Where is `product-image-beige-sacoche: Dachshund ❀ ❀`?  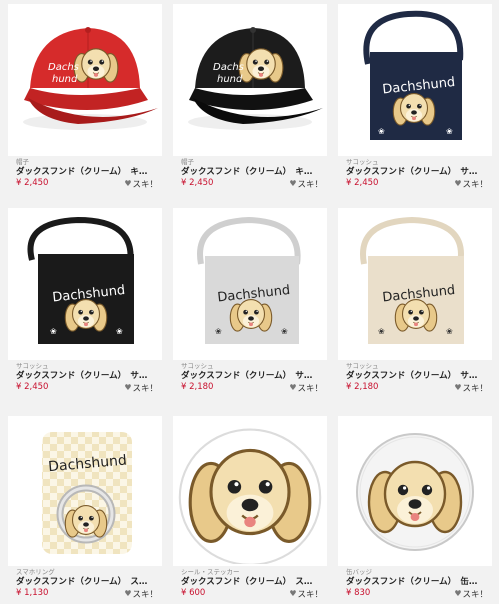
product-image-beige-sacoche: Dachshund ❀ ❀ is located at coordinates (415, 282).